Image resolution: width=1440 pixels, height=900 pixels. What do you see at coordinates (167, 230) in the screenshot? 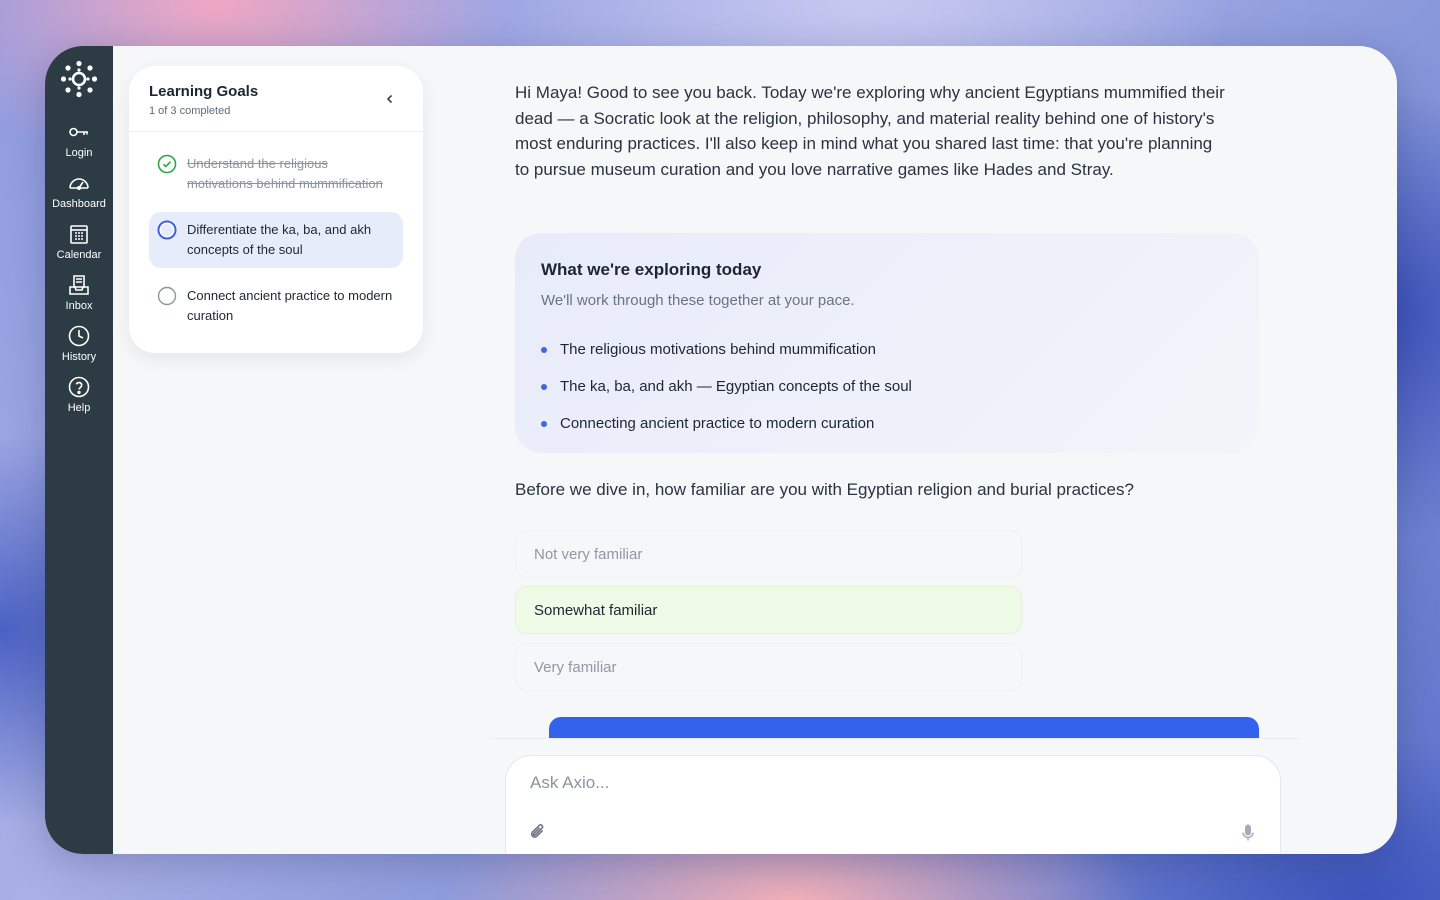
I see `active-circle-icon` at bounding box center [167, 230].